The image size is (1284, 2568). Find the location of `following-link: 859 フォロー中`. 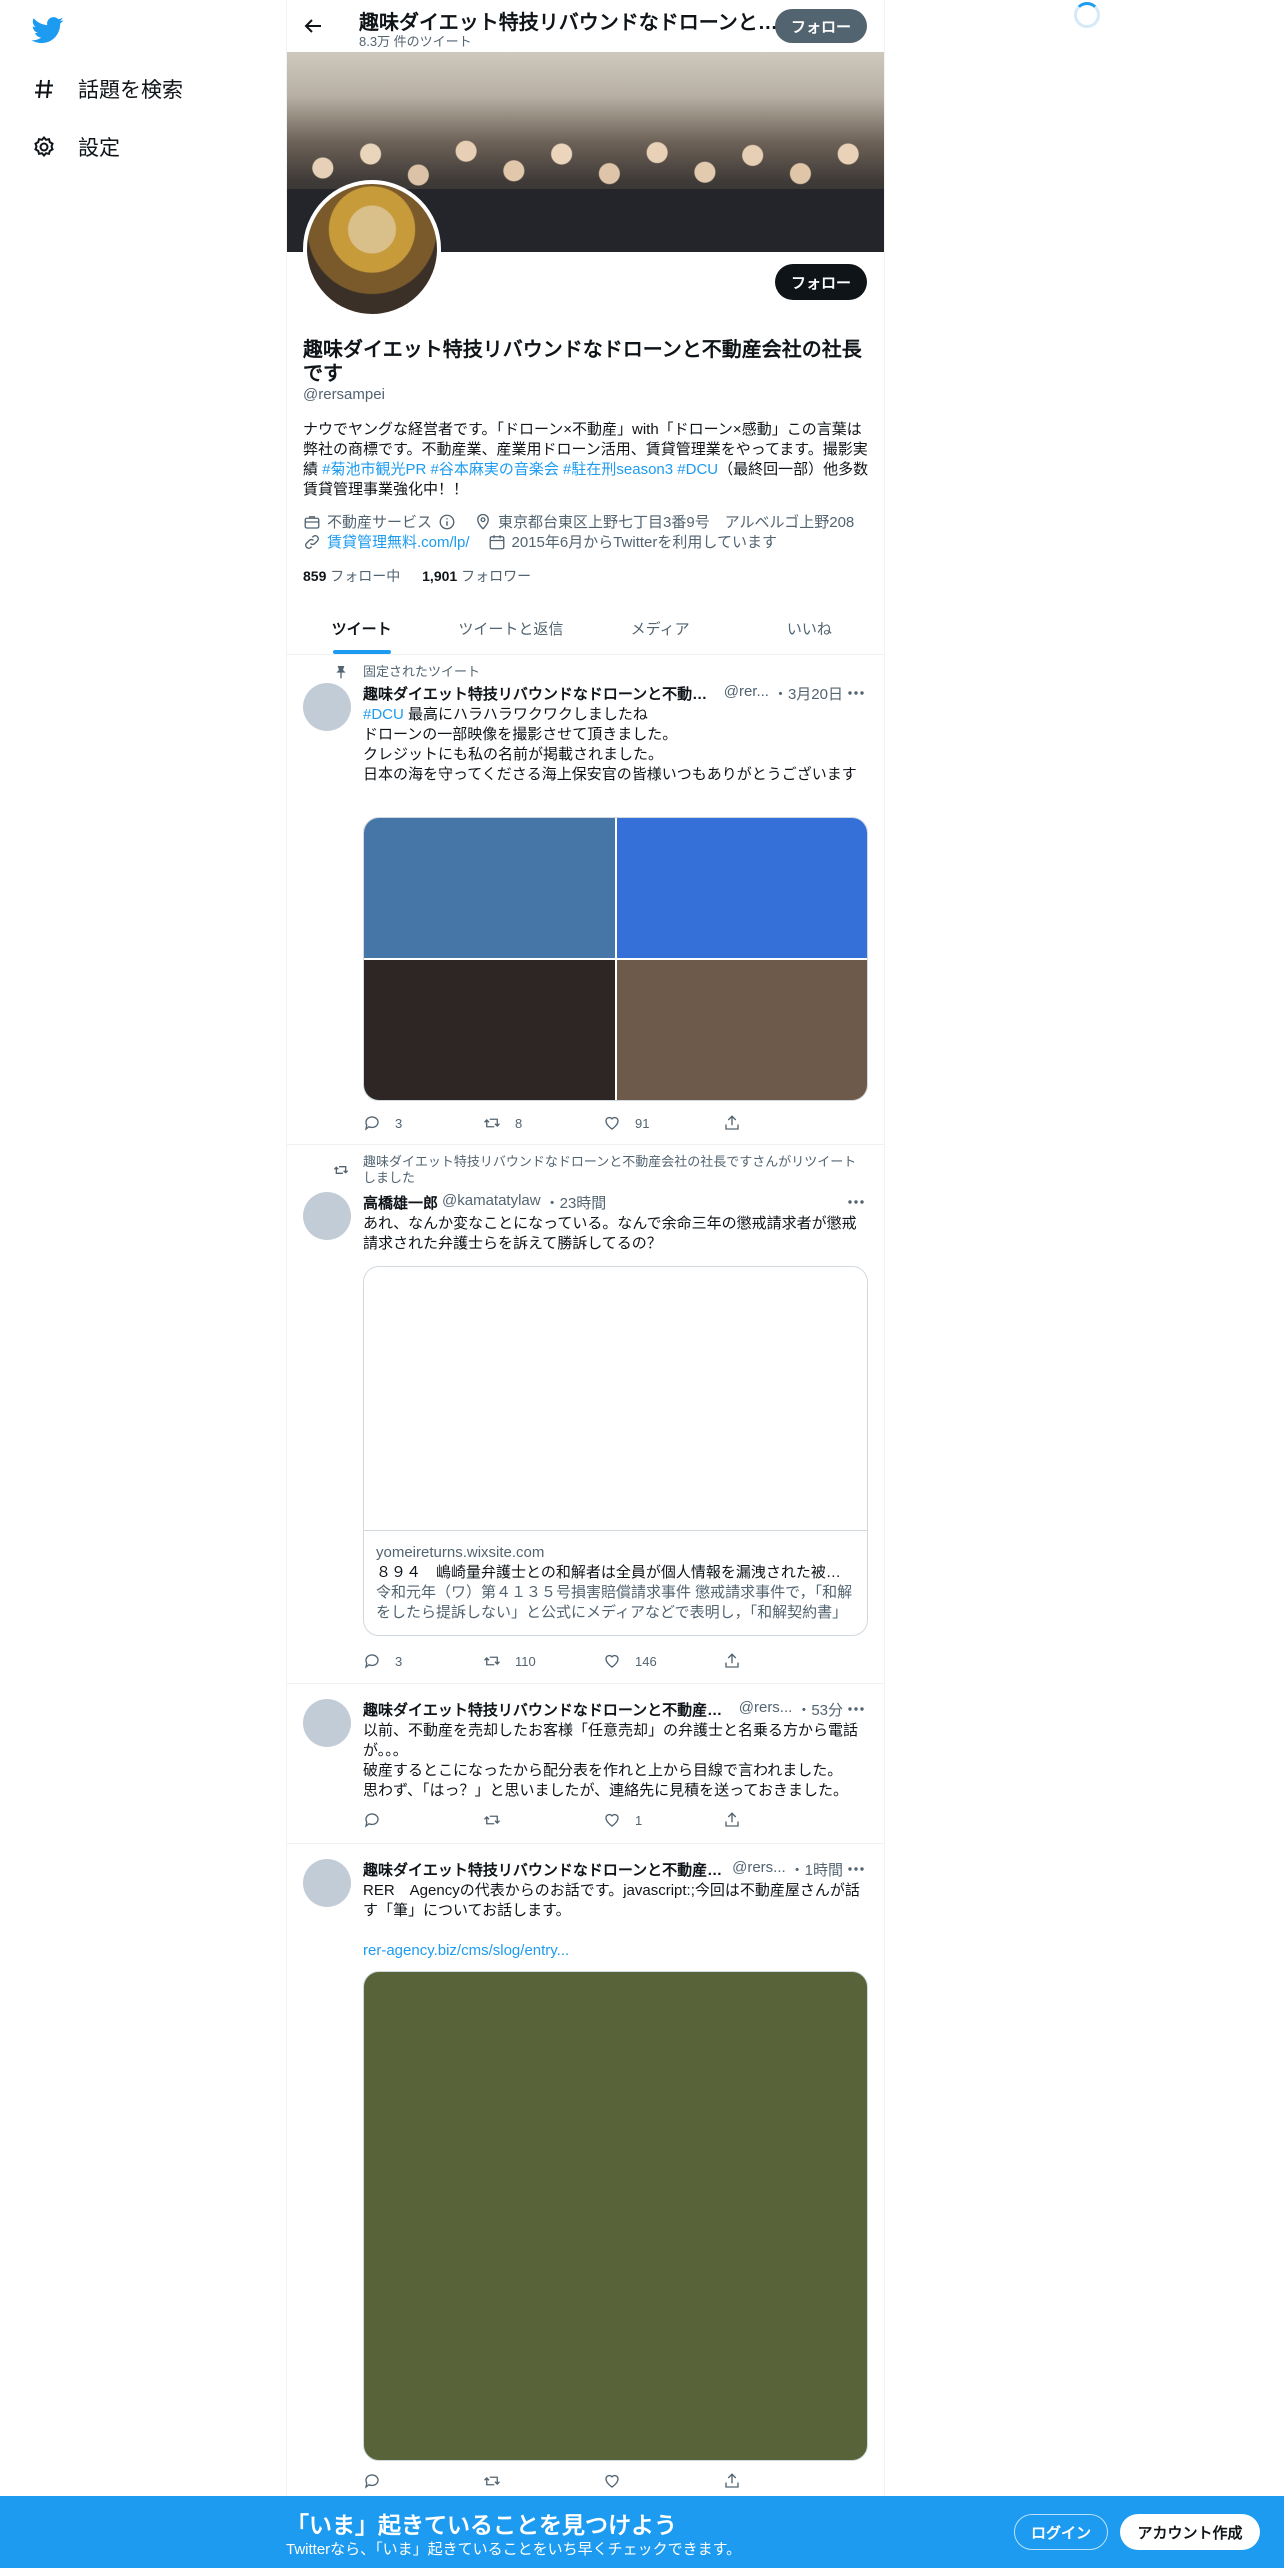

following-link: 859 フォロー中 is located at coordinates (351, 576).